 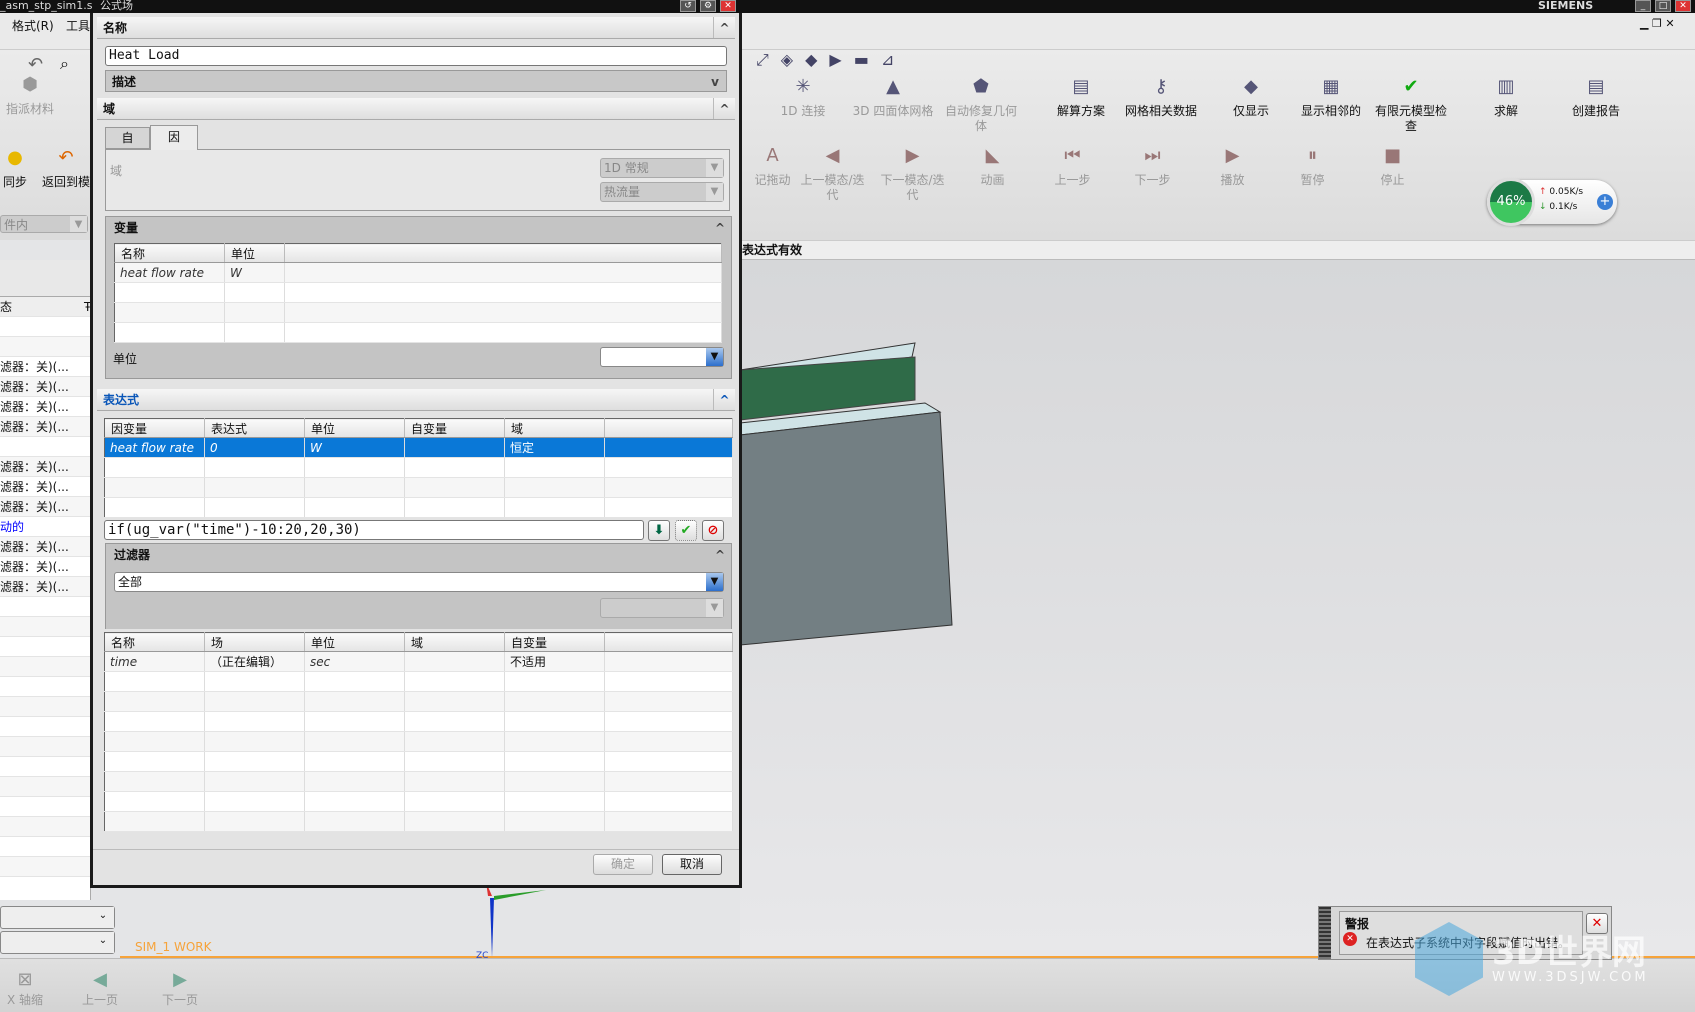 I want to click on variables-table: 名称 单位 heat flow rate W, so click(x=418, y=293).